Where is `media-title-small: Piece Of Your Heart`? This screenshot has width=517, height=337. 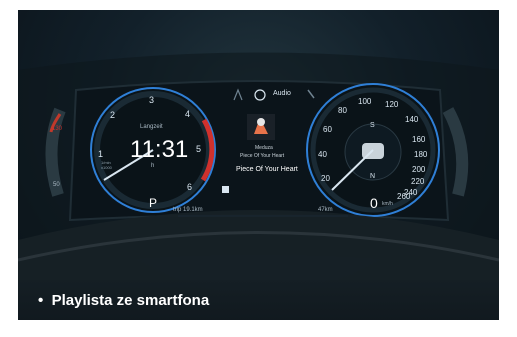
media-title-small: Piece Of Your Heart is located at coordinates (262, 156).